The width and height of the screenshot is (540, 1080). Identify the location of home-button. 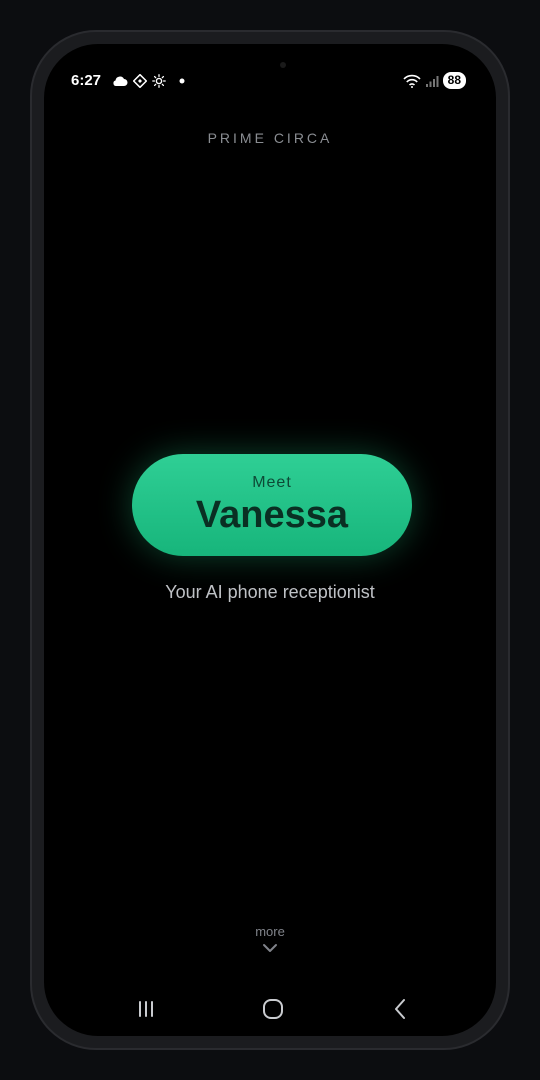
(273, 1009).